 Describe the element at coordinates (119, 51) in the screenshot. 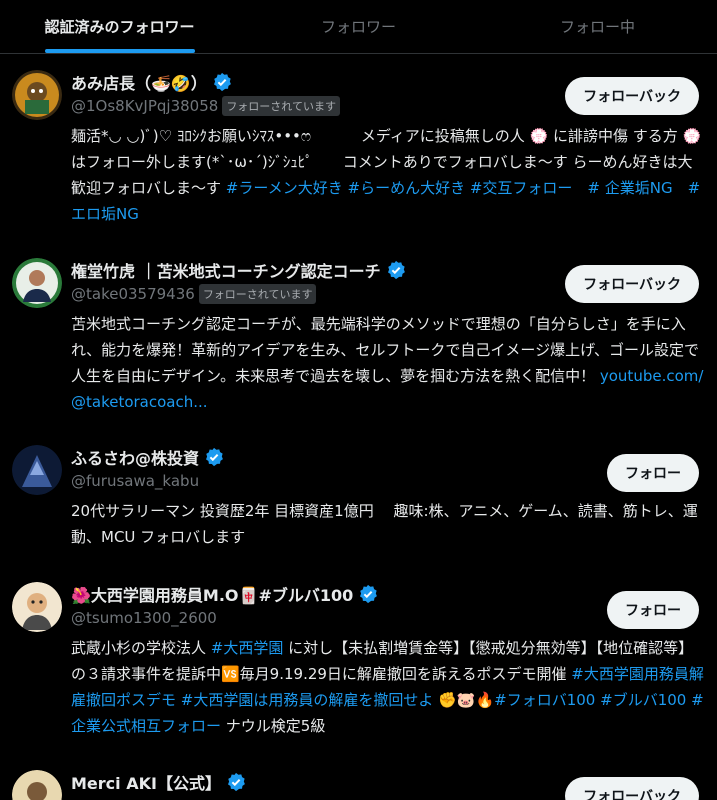

I see `active-tab-indicator` at that location.